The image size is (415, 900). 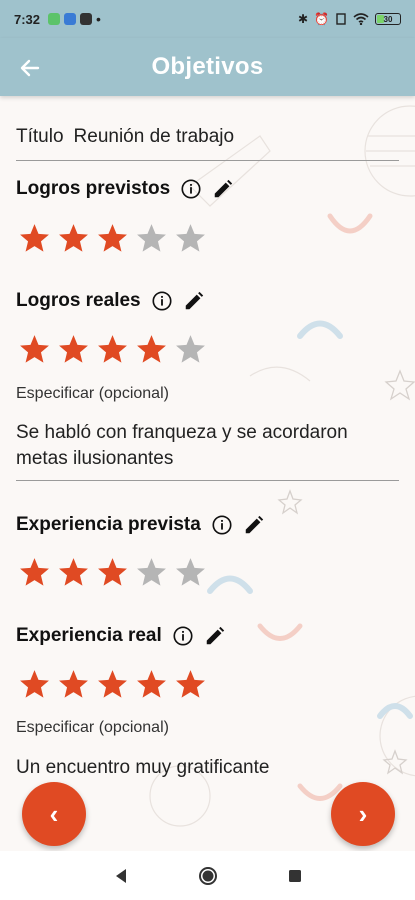 I want to click on chevron-right-icon: ›, so click(x=363, y=813).